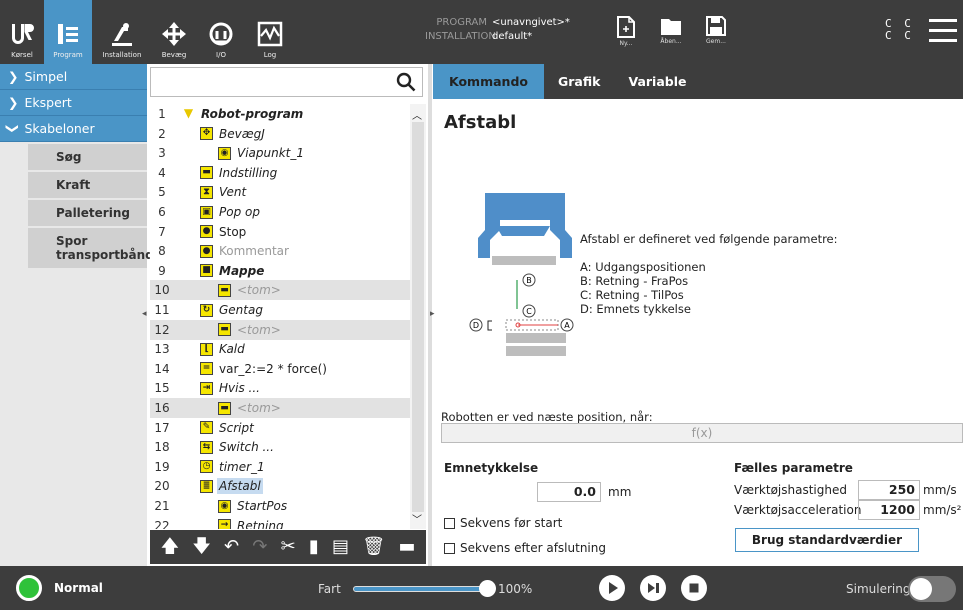 The image size is (963, 610). I want to click on tree-scrollbar: ︿ ﹀, so click(418, 316).